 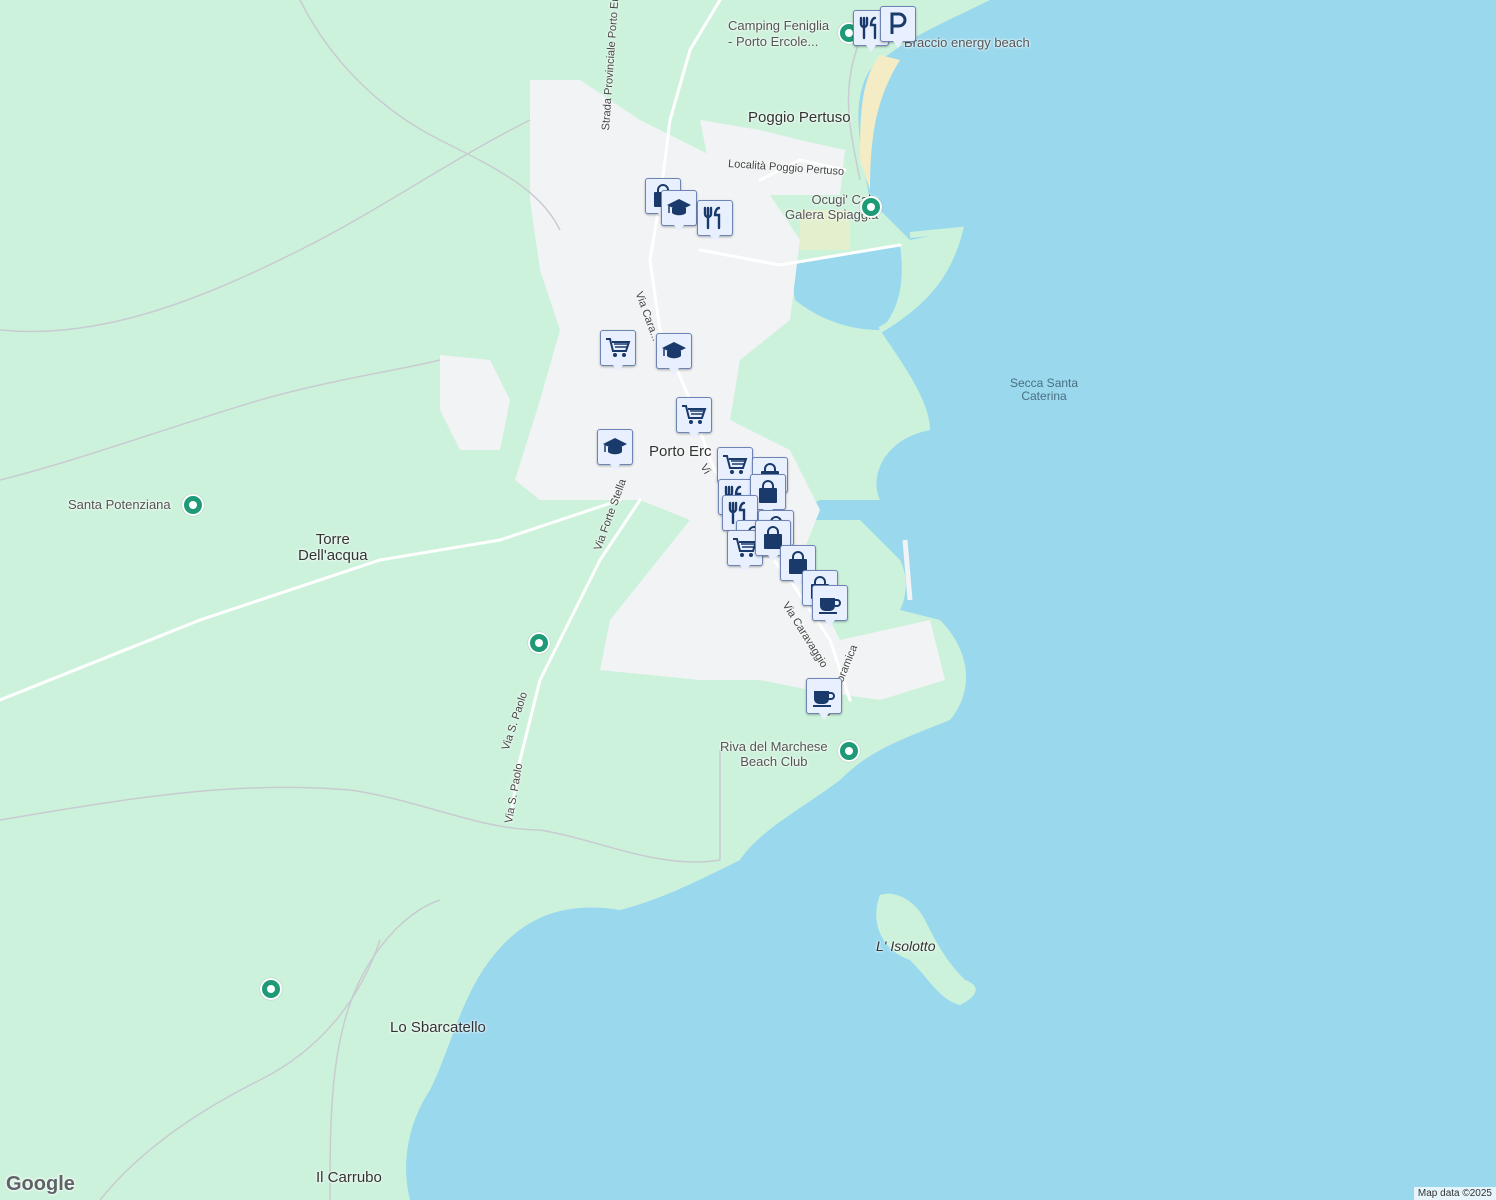 I want to click on label-lo-sbarcatello: Lo Sbarcatello, so click(x=438, y=1027).